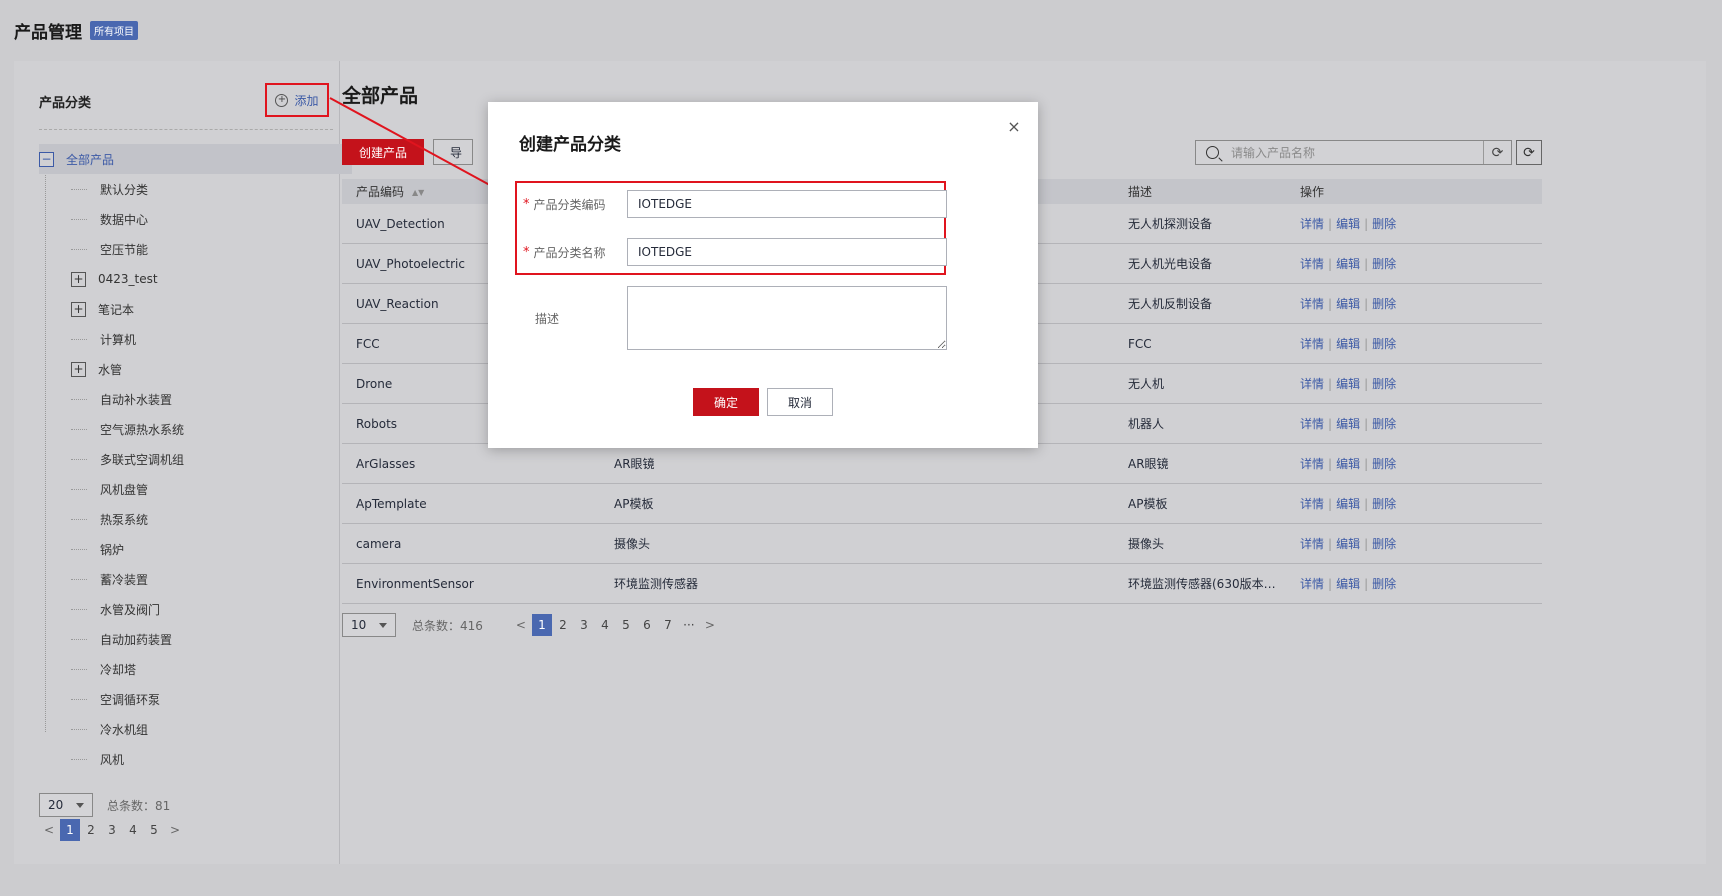 This screenshot has width=1722, height=896. Describe the element at coordinates (647, 625) in the screenshot. I see `page-number: 6` at that location.